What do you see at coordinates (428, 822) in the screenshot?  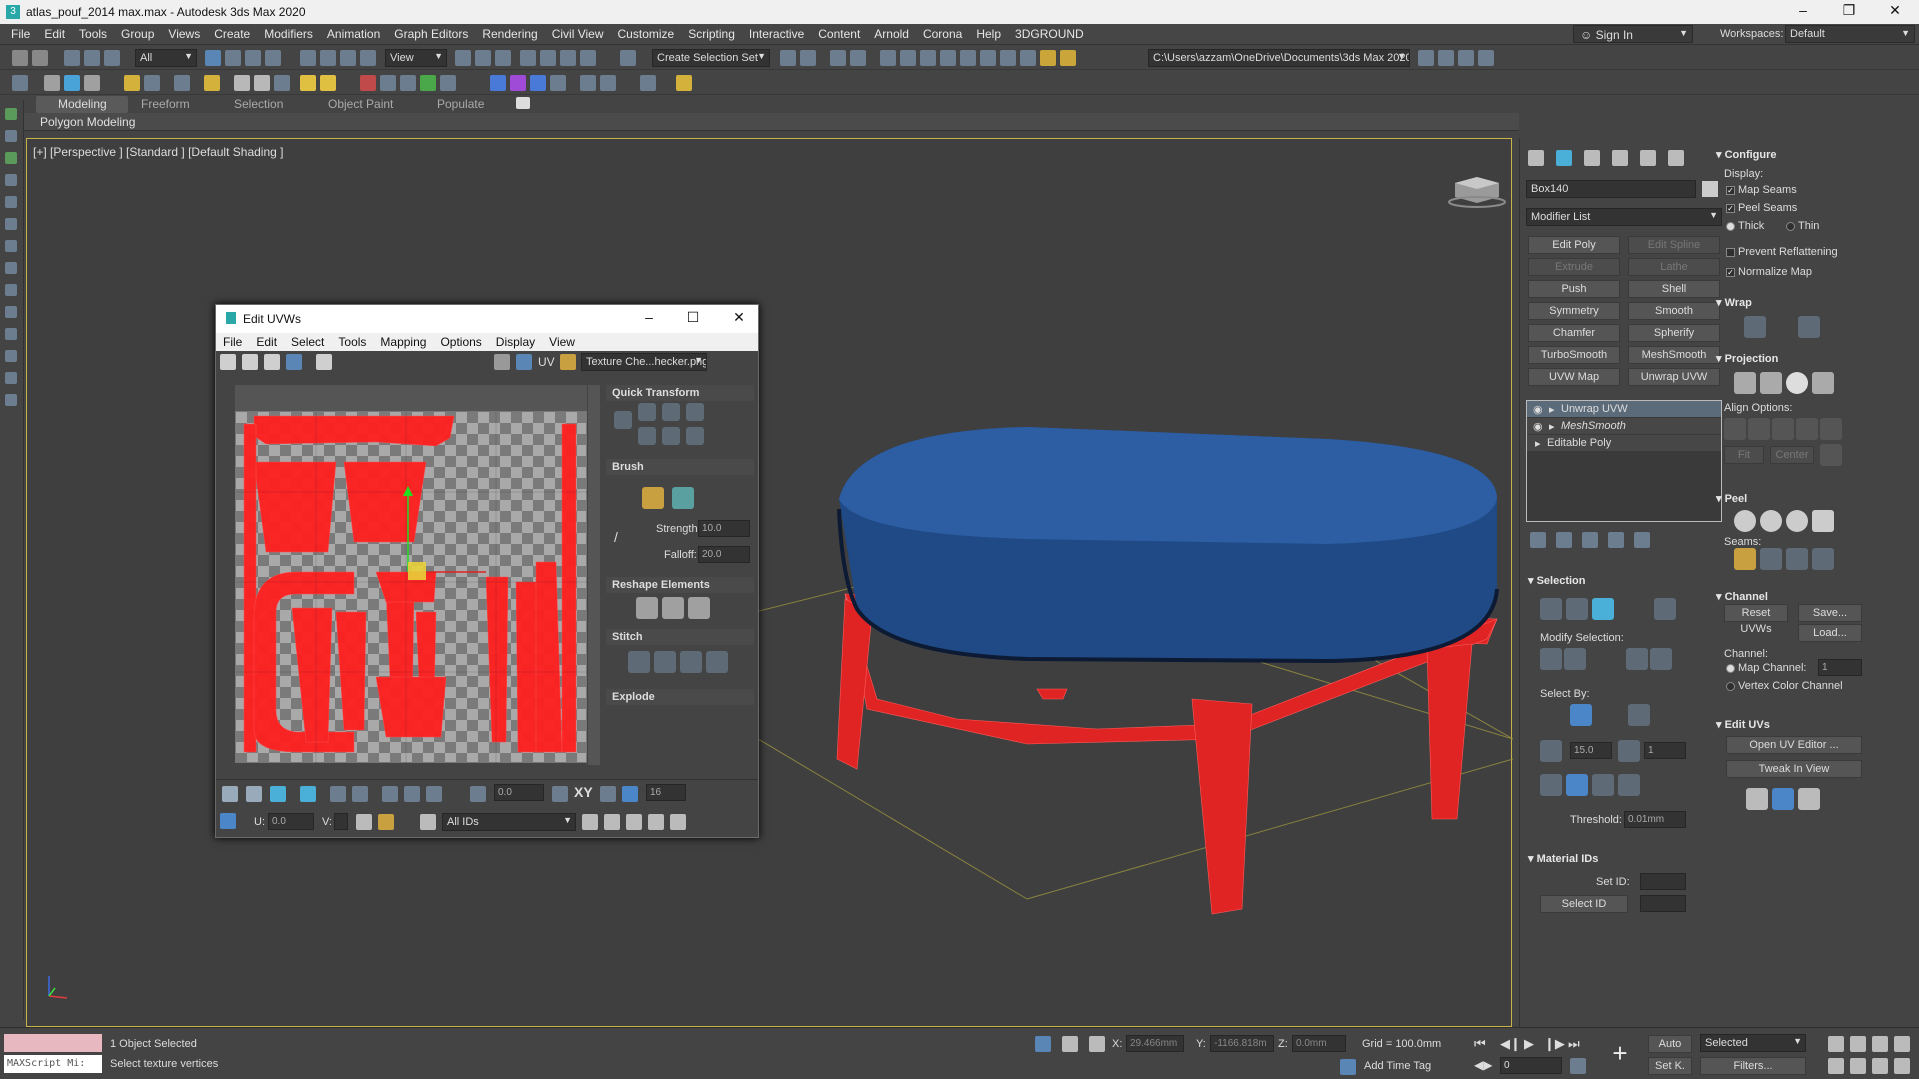 I see `freeze-icon` at bounding box center [428, 822].